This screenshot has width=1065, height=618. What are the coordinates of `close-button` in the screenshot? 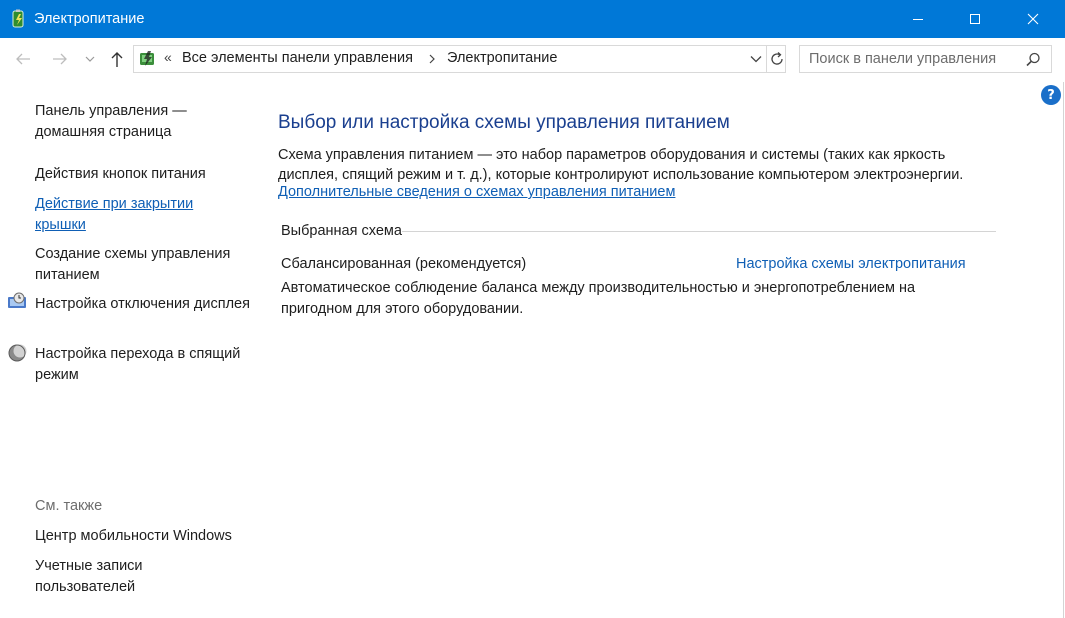 It's located at (1033, 19).